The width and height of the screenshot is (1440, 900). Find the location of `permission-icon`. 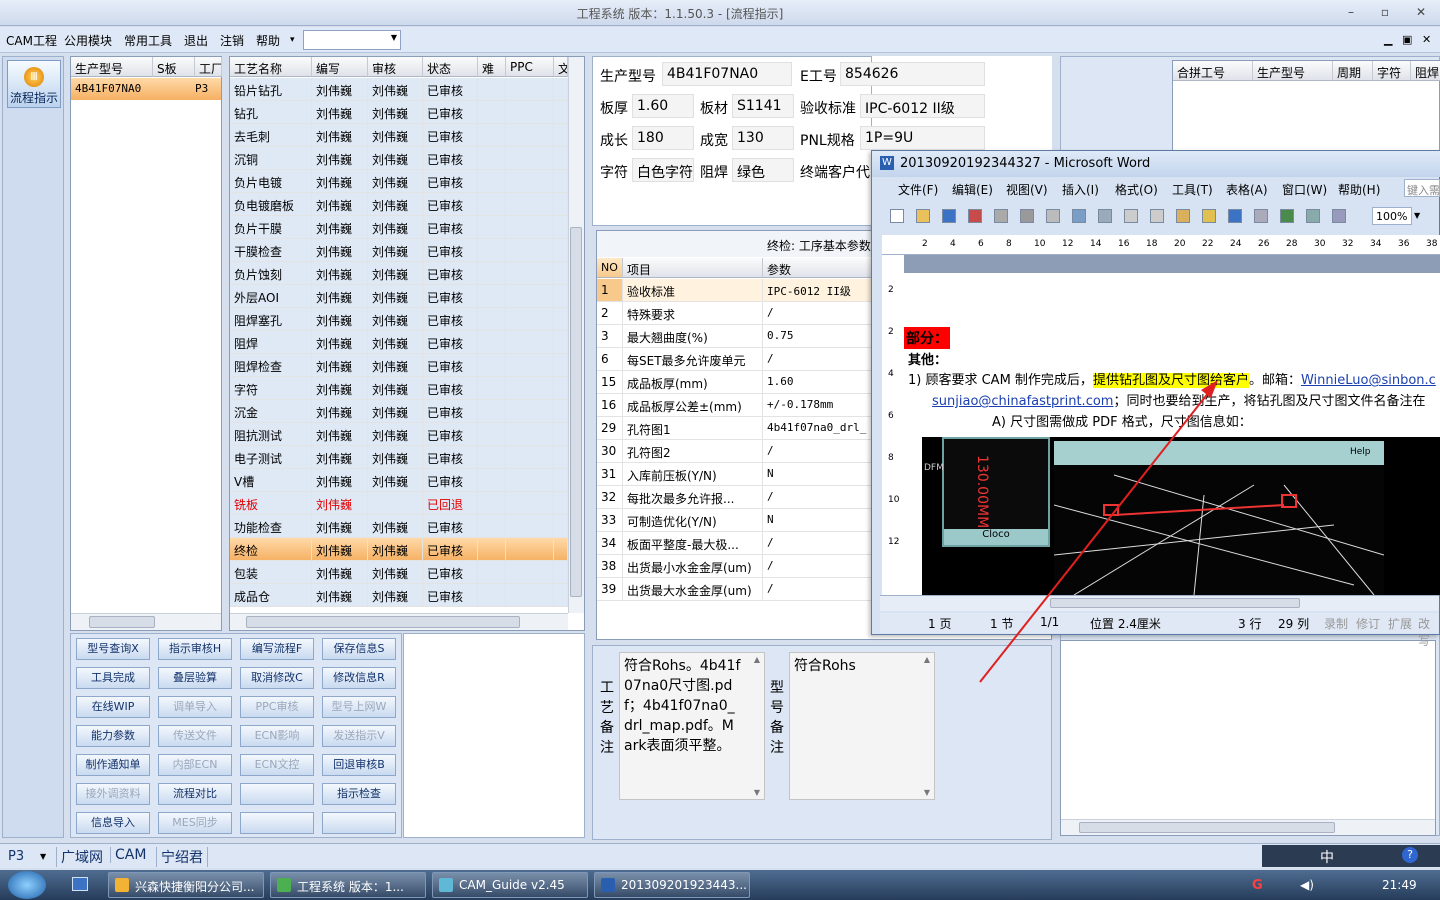

permission-icon is located at coordinates (975, 216).